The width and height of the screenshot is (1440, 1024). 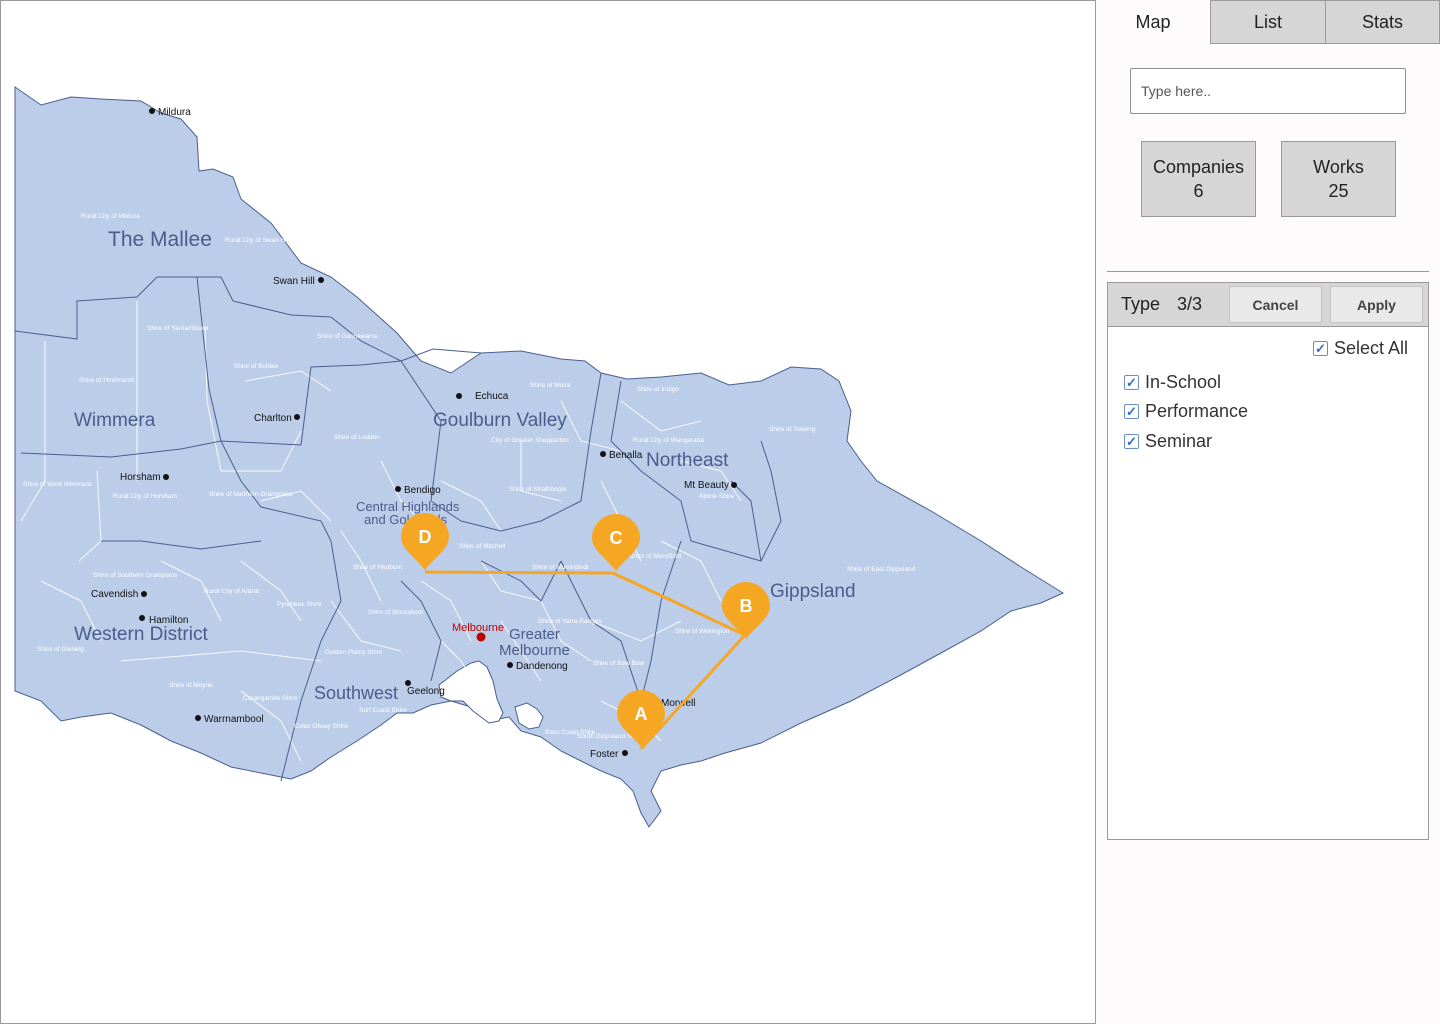 What do you see at coordinates (641, 714) in the screenshot?
I see `marker-a-label: A` at bounding box center [641, 714].